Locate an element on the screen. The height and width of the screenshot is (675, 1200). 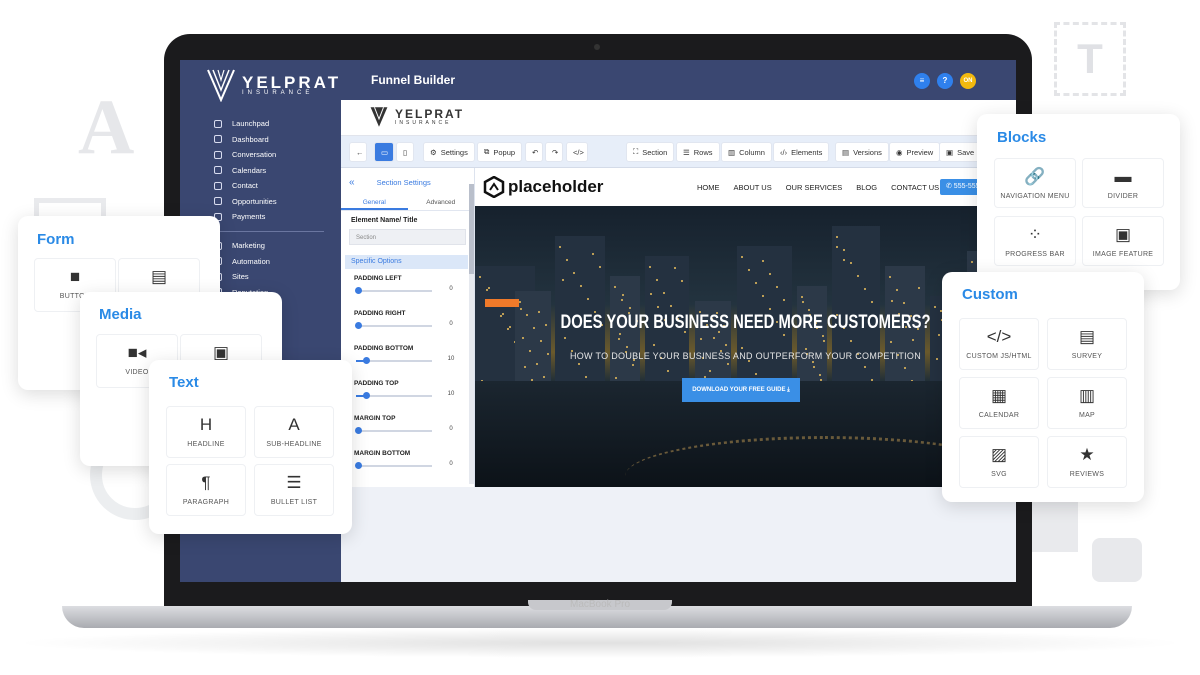
slider-label: PADDING TOP is located at coordinates (376, 383).